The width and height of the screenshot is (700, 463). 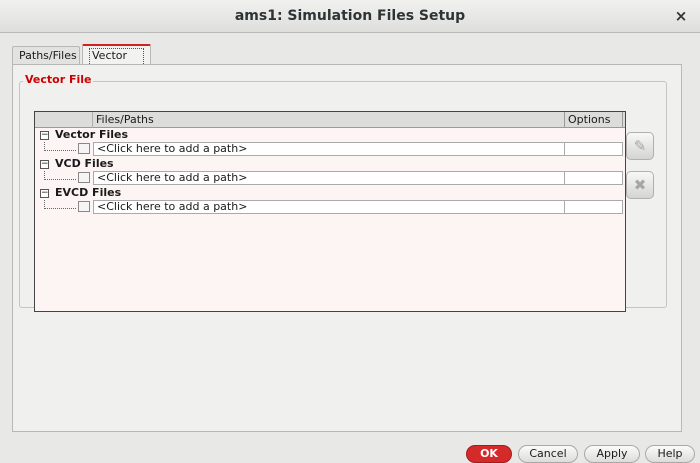 I want to click on delete-button: ✖, so click(x=640, y=185).